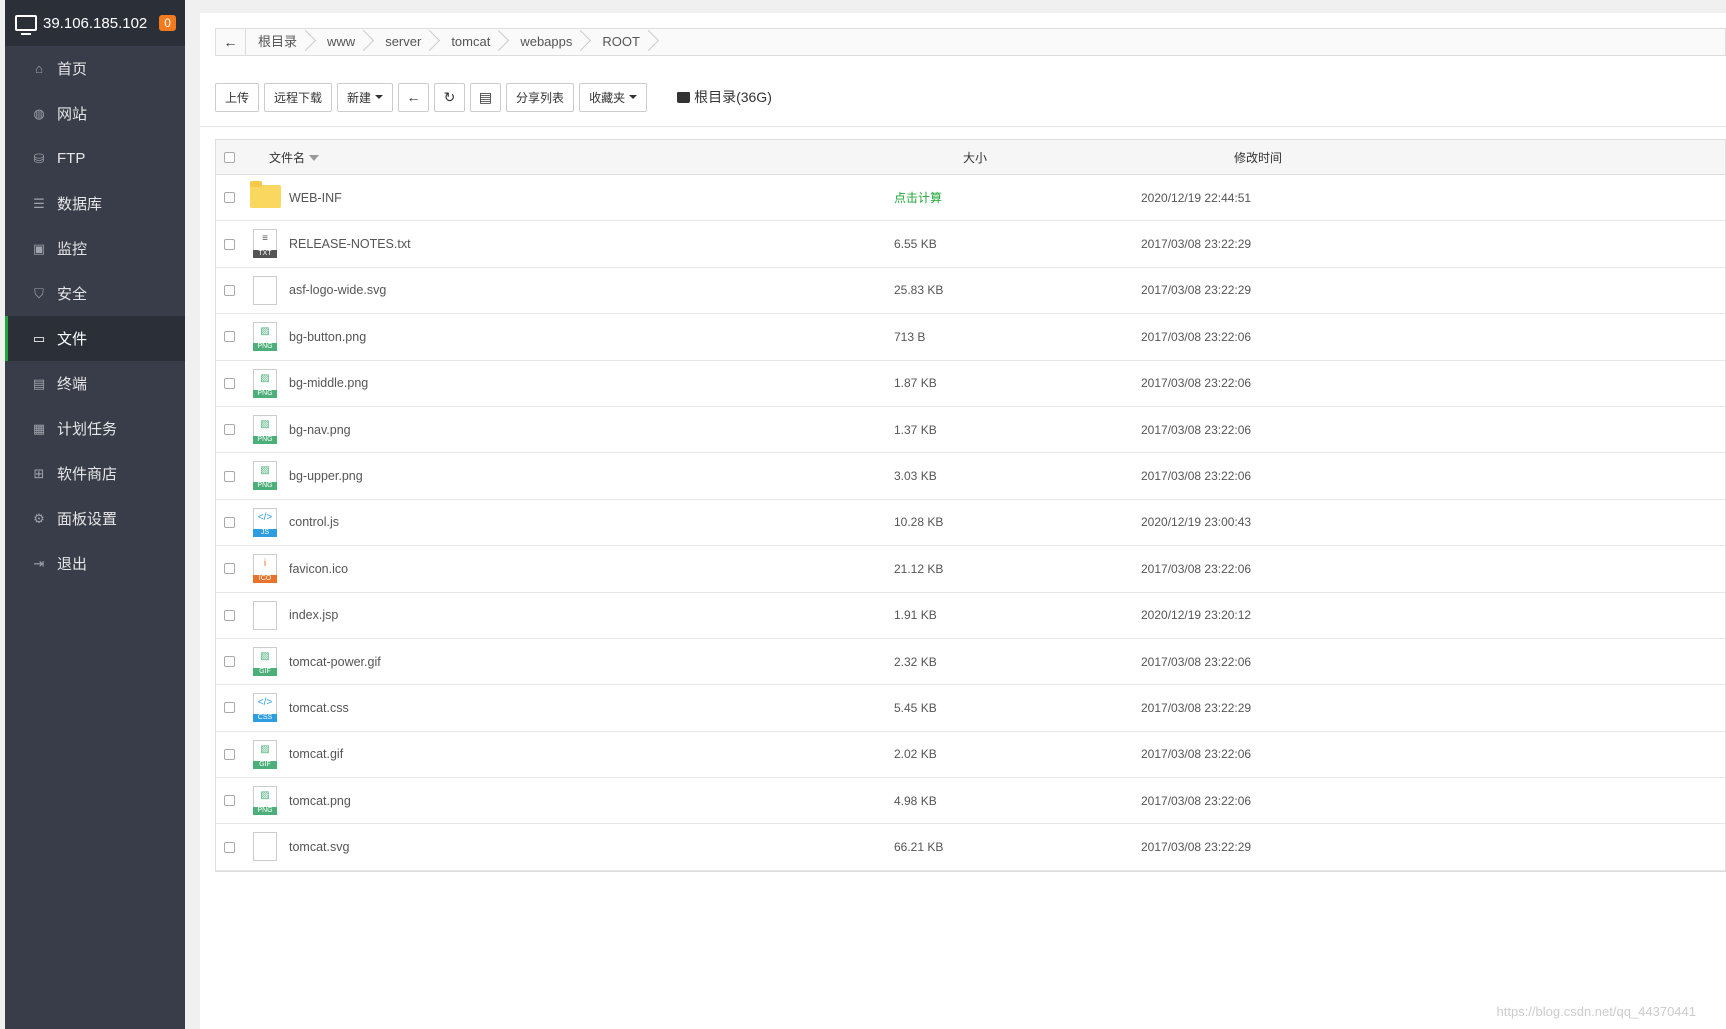 This screenshot has width=1726, height=1029. I want to click on notification-badge: 0, so click(167, 23).